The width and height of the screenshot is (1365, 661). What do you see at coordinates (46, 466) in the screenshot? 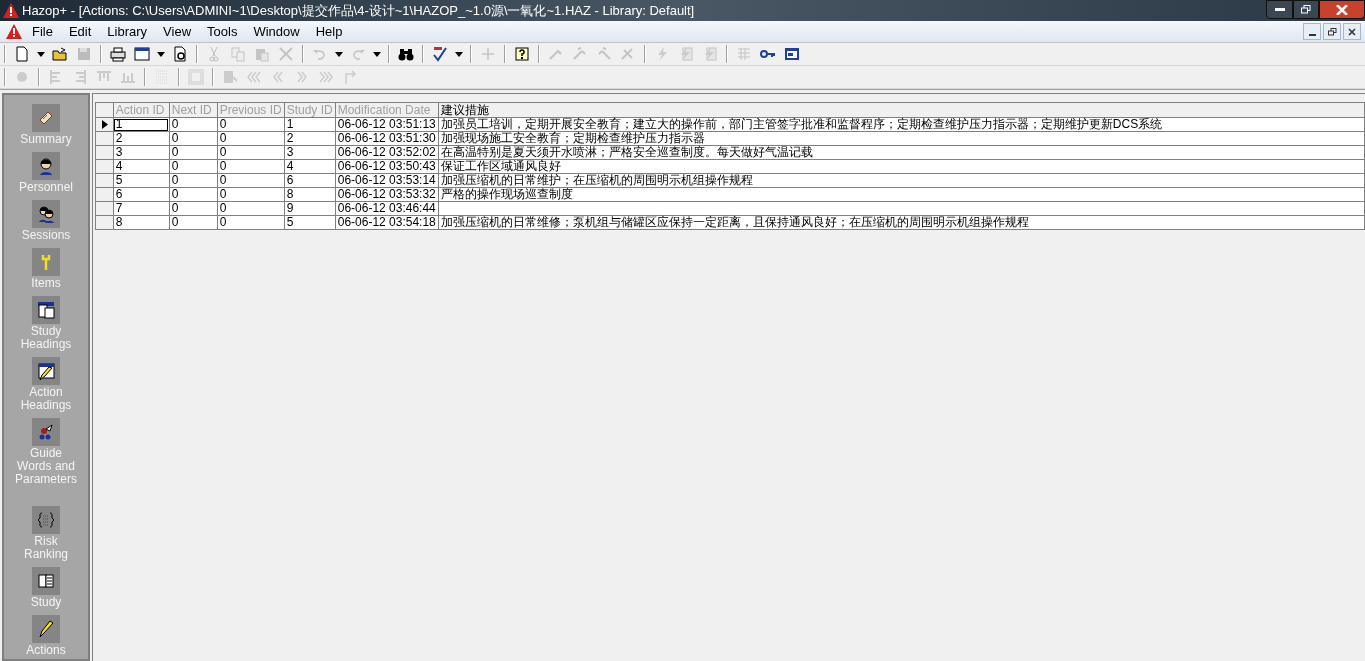
I see `sidebar-label: Guide Words and Parameters` at bounding box center [46, 466].